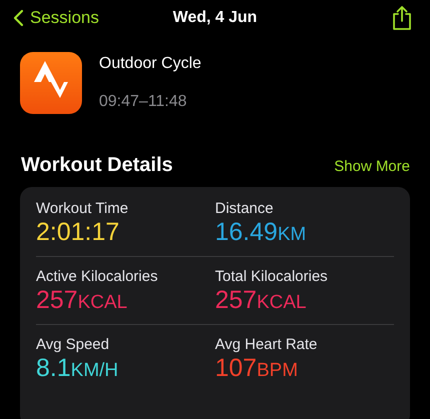 The image size is (430, 419). I want to click on back-chevron-icon, so click(18, 18).